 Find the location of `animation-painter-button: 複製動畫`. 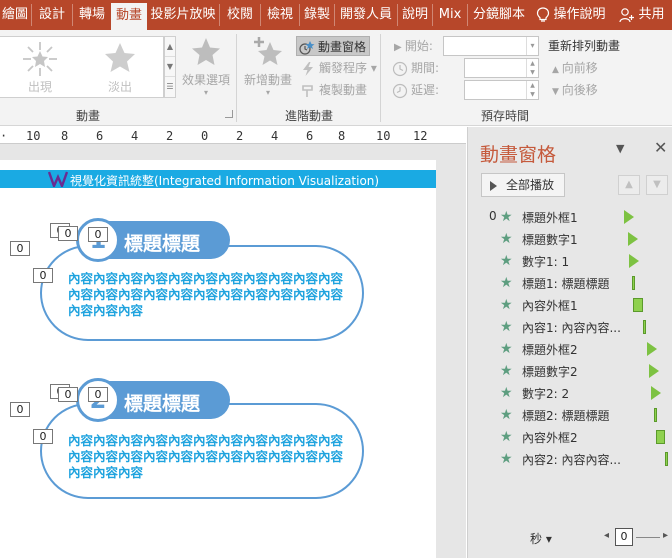

animation-painter-button: 複製動畫 is located at coordinates (333, 90).